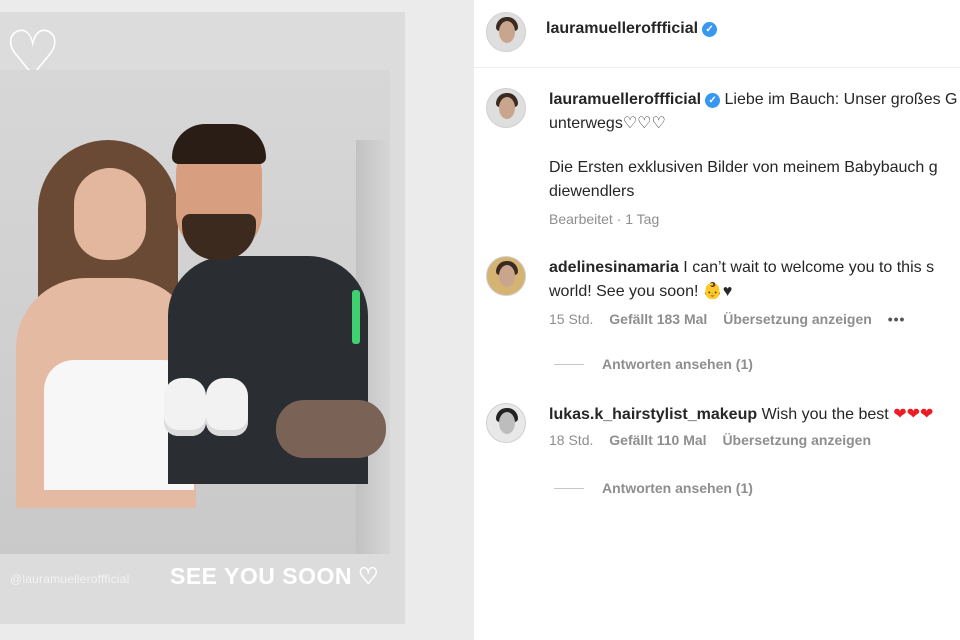 The width and height of the screenshot is (960, 640). Describe the element at coordinates (607, 123) in the screenshot. I see `caption-text: unterwegs♡♡♡` at that location.